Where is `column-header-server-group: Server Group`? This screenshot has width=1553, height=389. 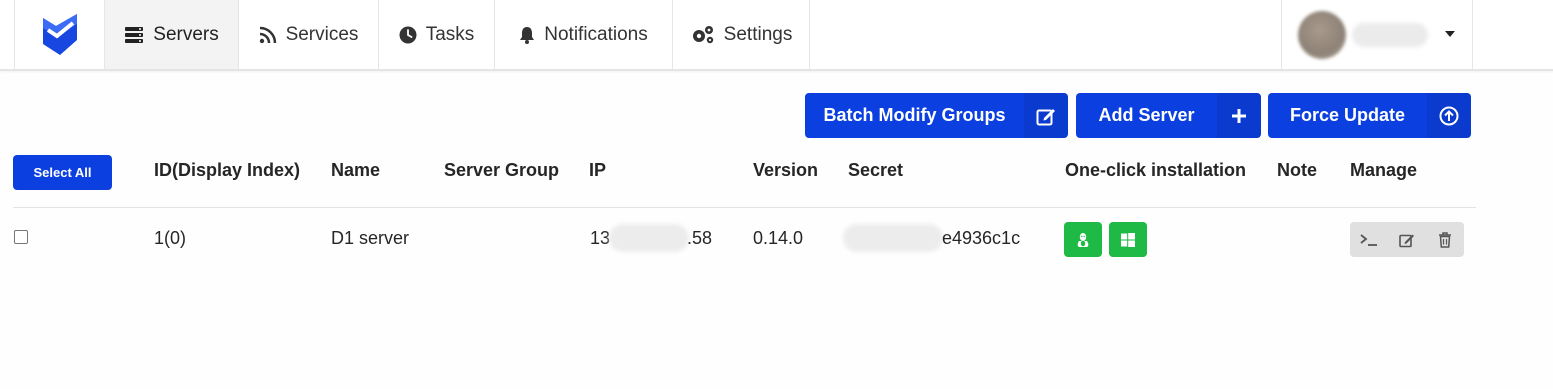 column-header-server-group: Server Group is located at coordinates (502, 170).